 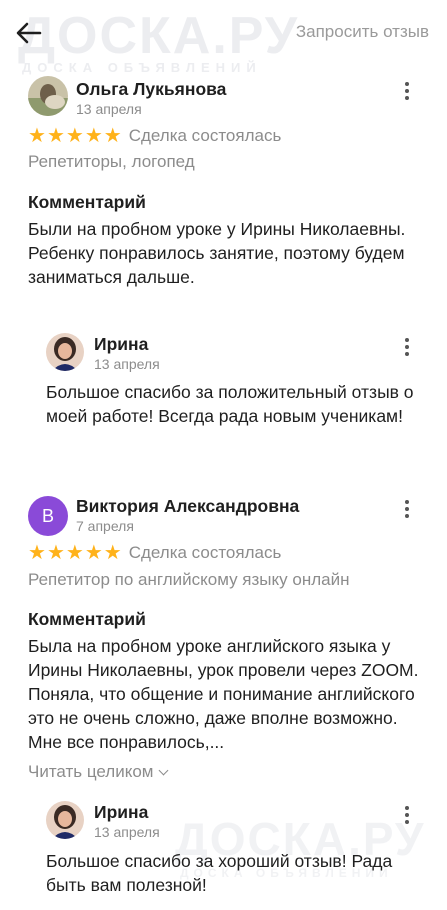 What do you see at coordinates (223, 33) in the screenshot?
I see `top-bar: Запросить отзыв` at bounding box center [223, 33].